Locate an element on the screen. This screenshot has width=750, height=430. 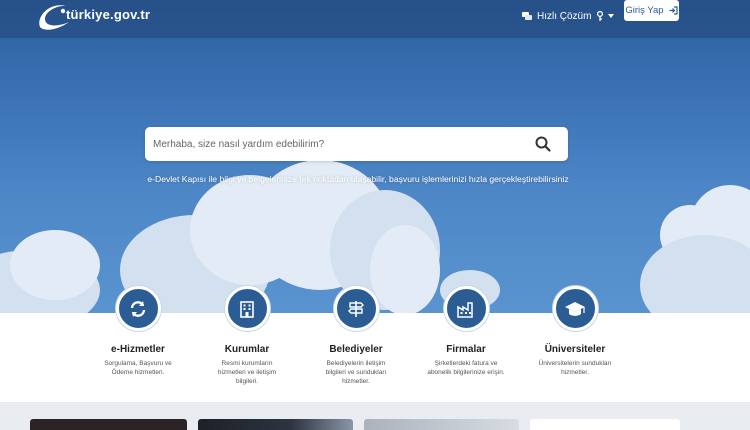
category-title: e-Hizmetler is located at coordinates (138, 349).